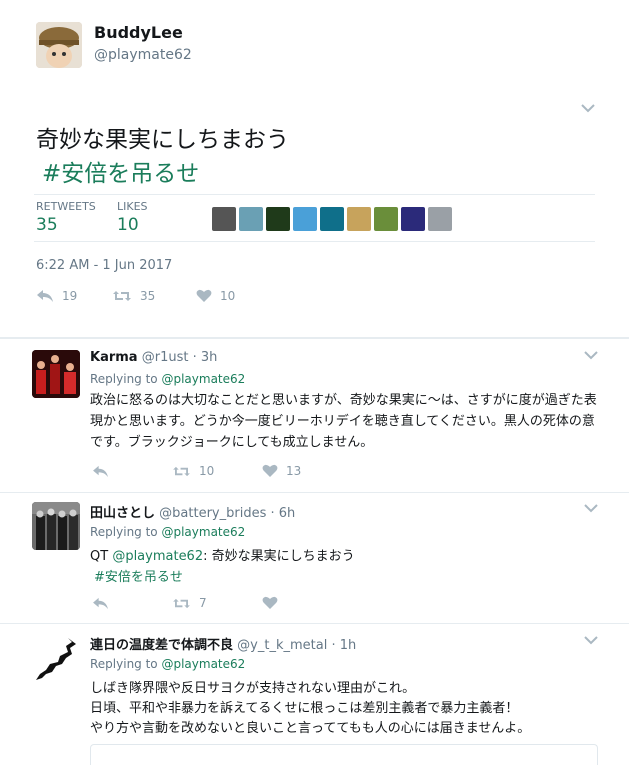 The image size is (629, 765). I want to click on reply-button: 19, so click(74, 296).